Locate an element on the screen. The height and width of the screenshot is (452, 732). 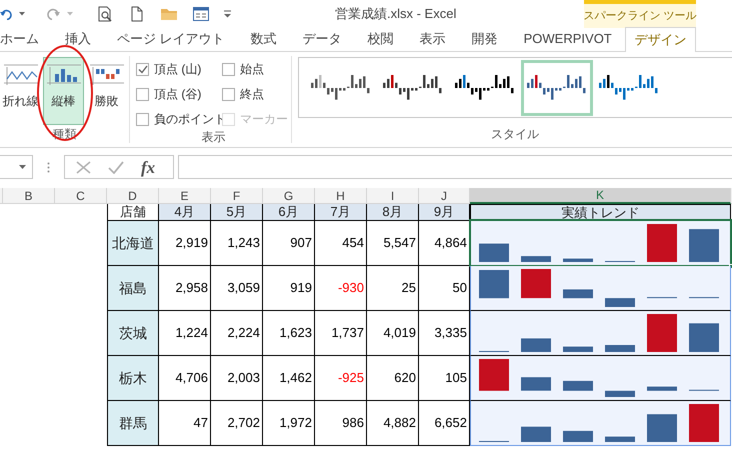
window-title: 営業成績.xlsx - Excel is located at coordinates (395, 14).